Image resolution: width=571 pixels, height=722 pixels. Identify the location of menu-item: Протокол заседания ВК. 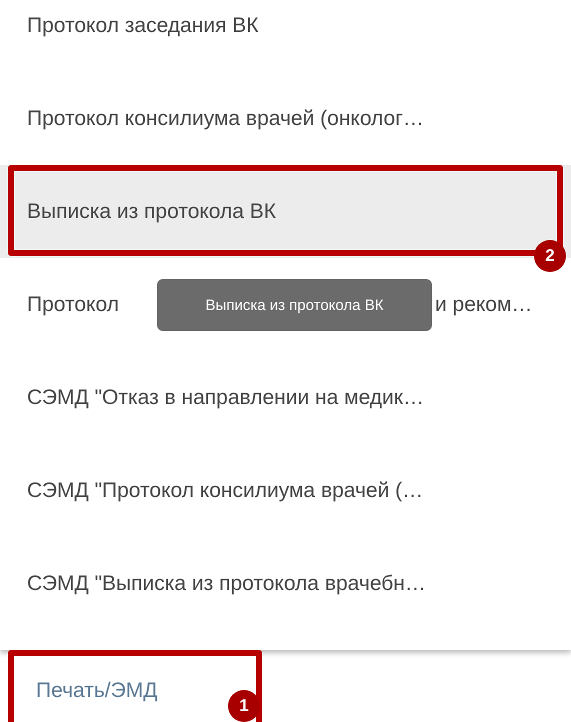
(285, 36).